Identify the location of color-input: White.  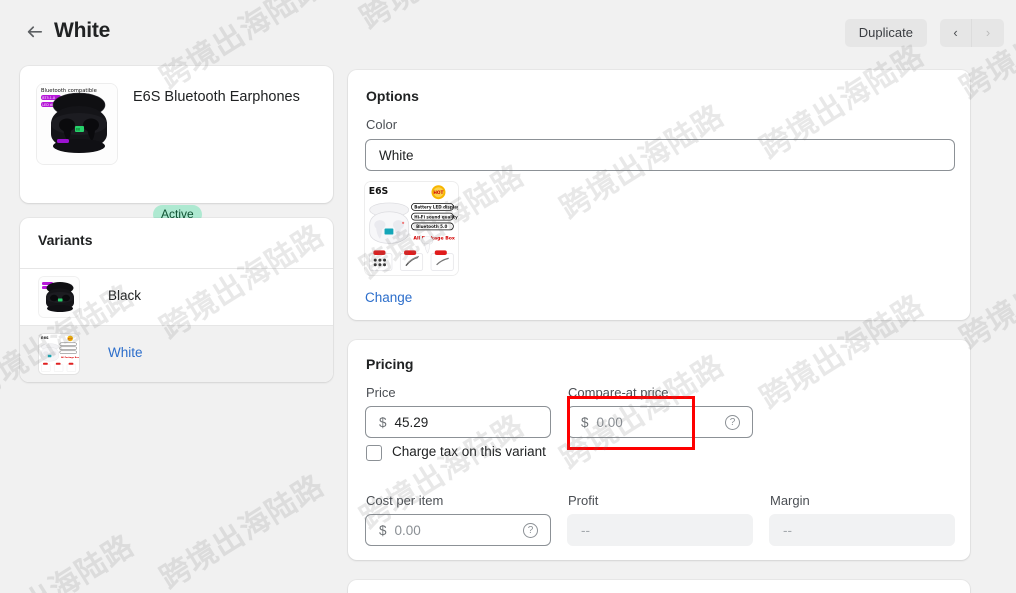
(660, 155).